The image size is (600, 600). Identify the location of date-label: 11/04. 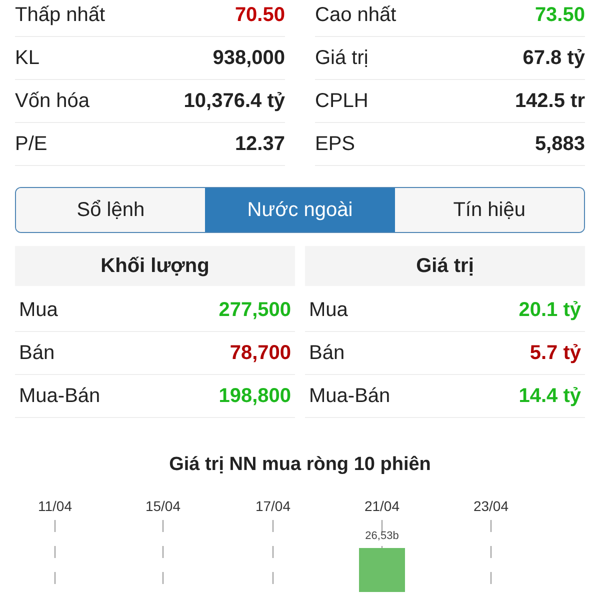
(55, 506).